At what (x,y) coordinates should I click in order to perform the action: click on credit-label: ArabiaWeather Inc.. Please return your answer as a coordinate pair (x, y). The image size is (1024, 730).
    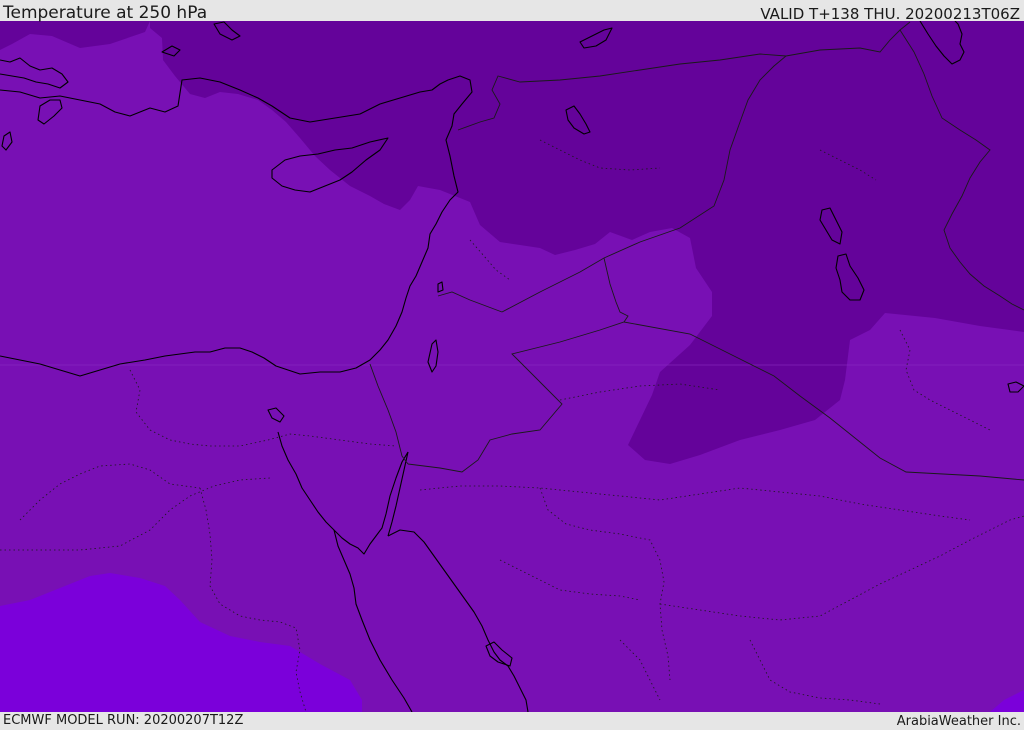
    Looking at the image, I should click on (958, 721).